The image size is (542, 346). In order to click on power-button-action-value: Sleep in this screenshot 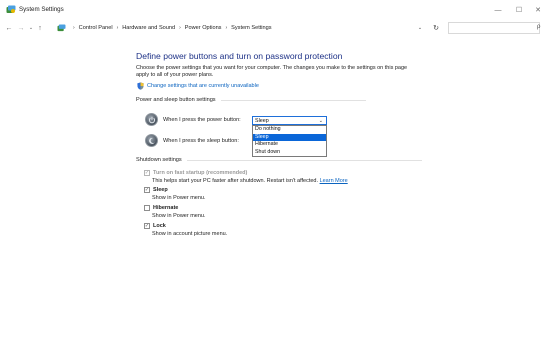, I will do `click(262, 120)`.